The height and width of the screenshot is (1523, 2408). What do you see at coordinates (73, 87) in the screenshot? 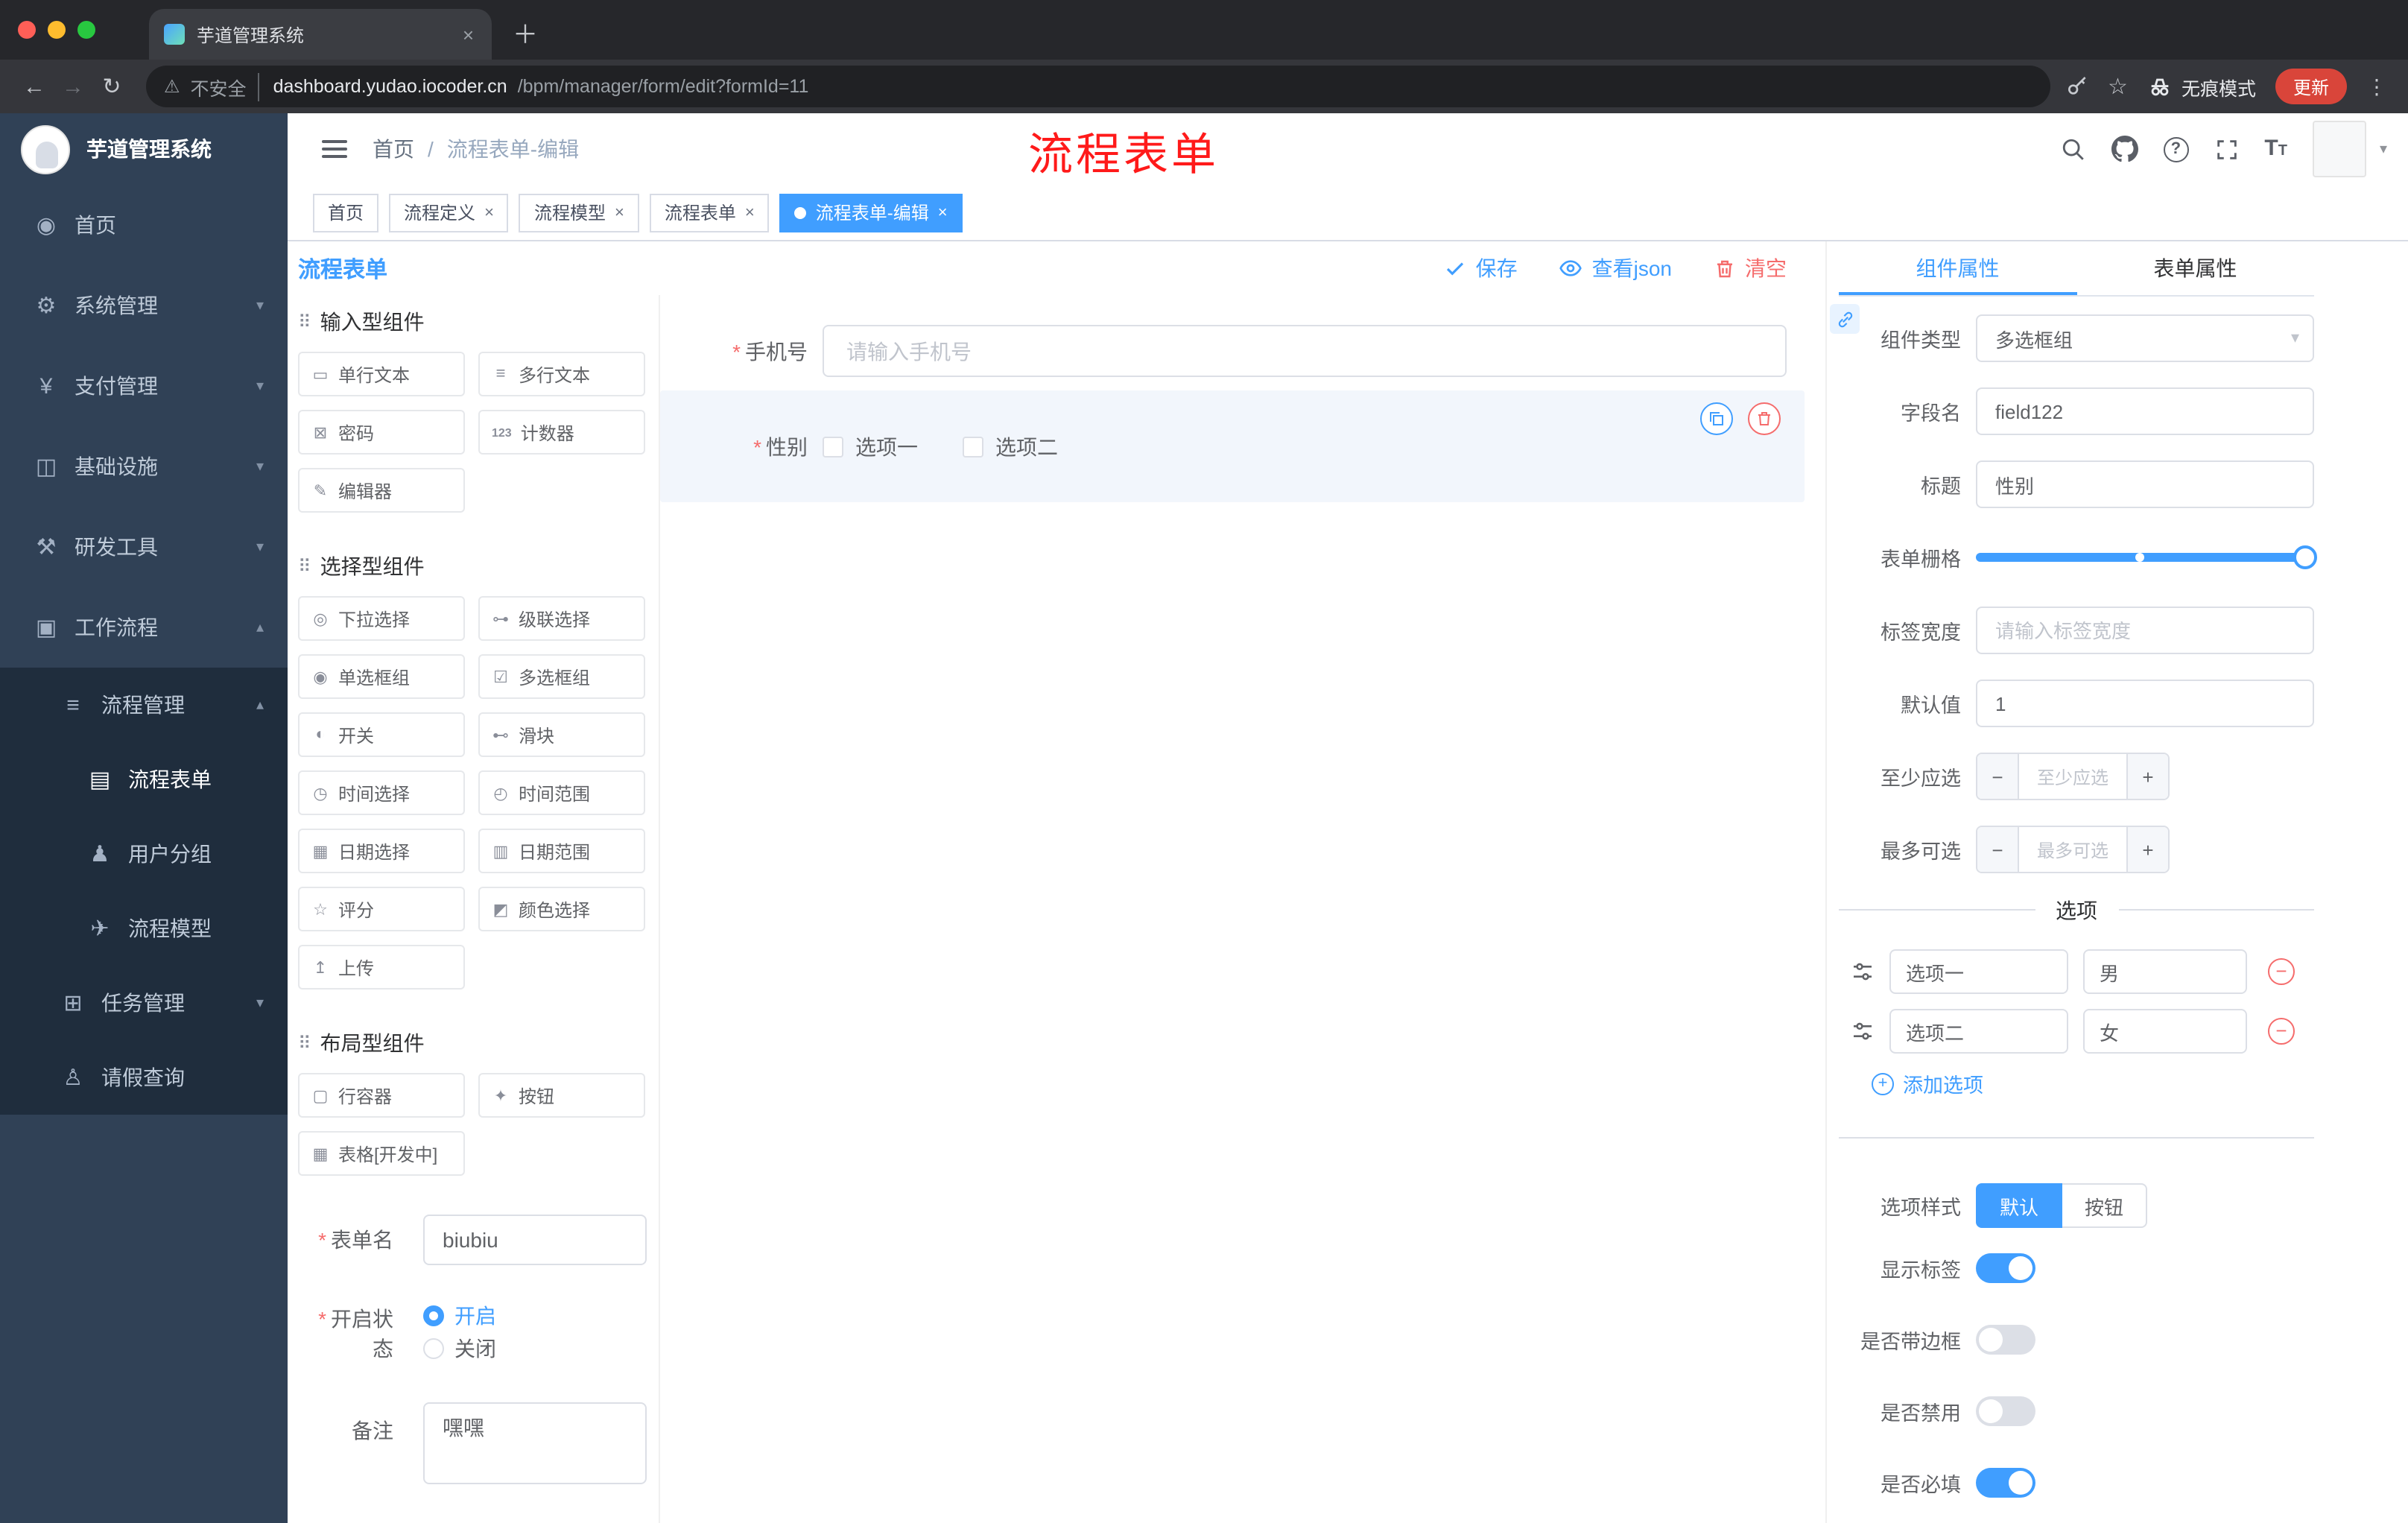
I see `forward-button: →` at bounding box center [73, 87].